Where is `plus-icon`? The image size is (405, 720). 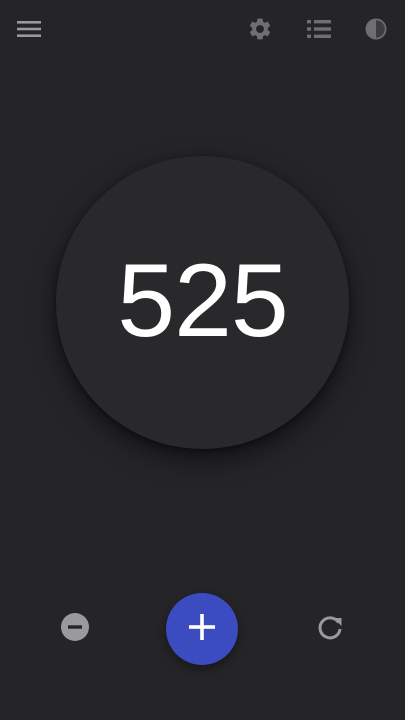
plus-icon is located at coordinates (202, 629).